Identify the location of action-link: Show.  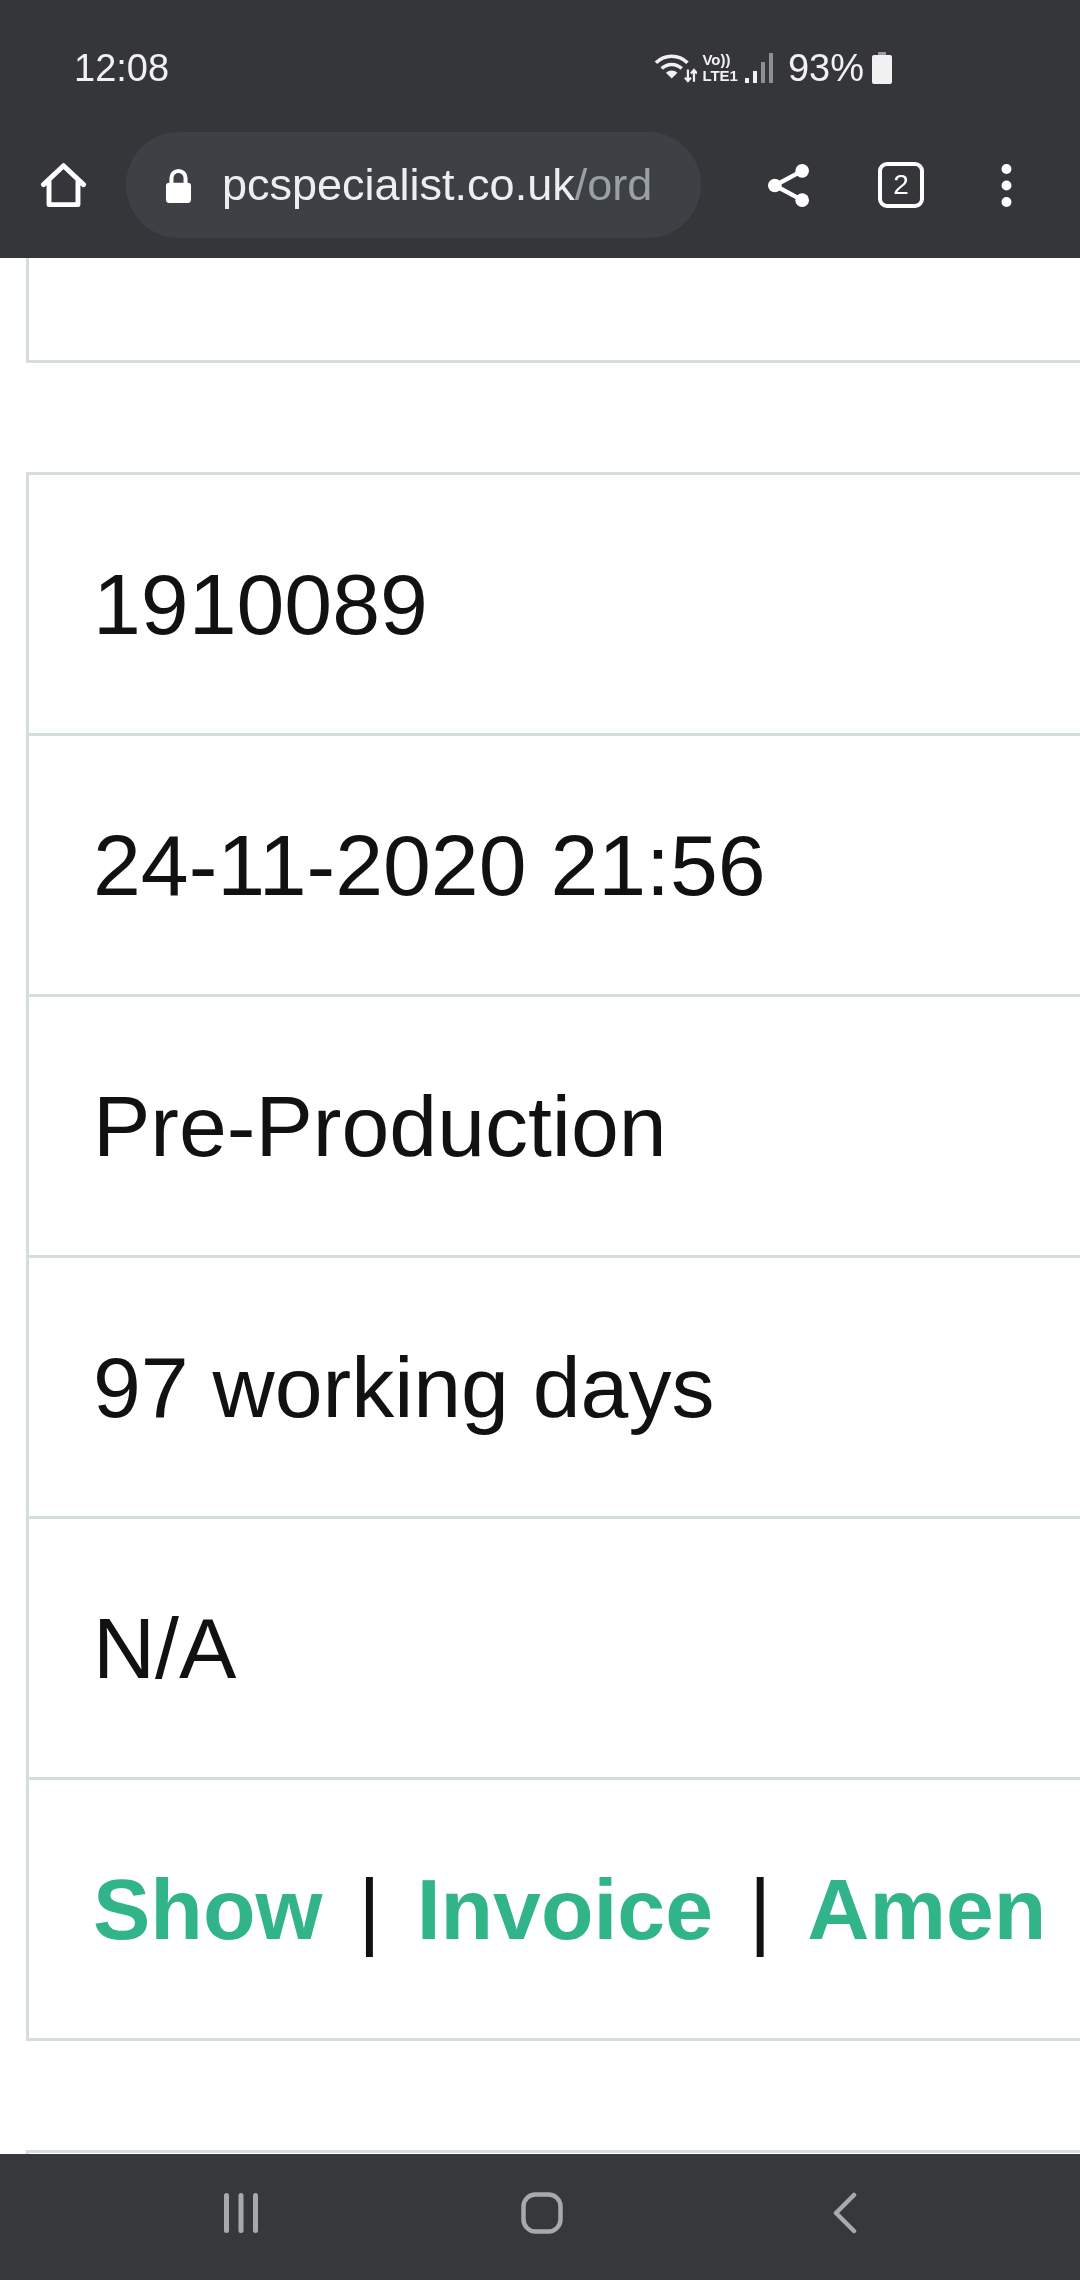
(208, 1909).